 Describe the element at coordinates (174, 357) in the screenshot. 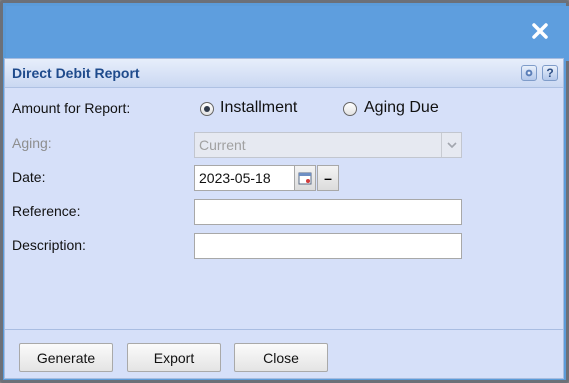

I see `export-button: Export` at that location.